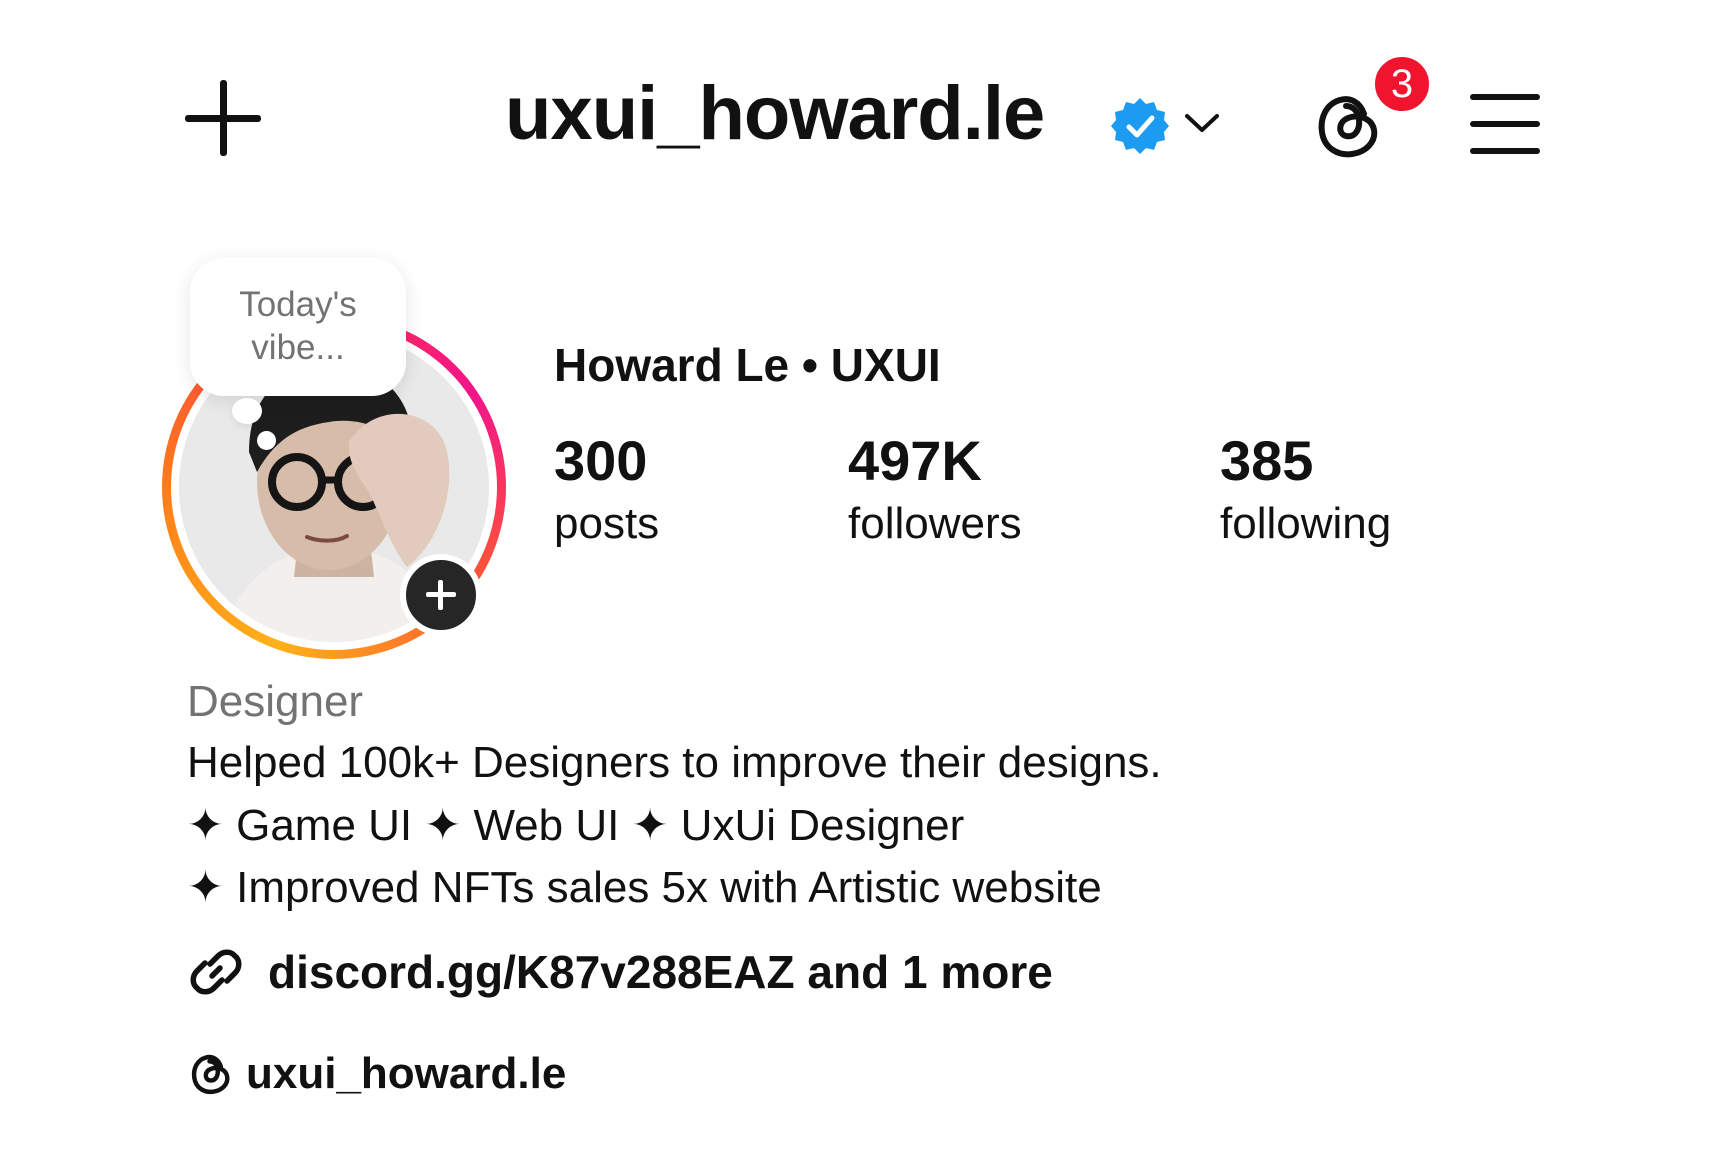  What do you see at coordinates (406, 1073) in the screenshot?
I see `threads-handle: uxui_howard.le` at bounding box center [406, 1073].